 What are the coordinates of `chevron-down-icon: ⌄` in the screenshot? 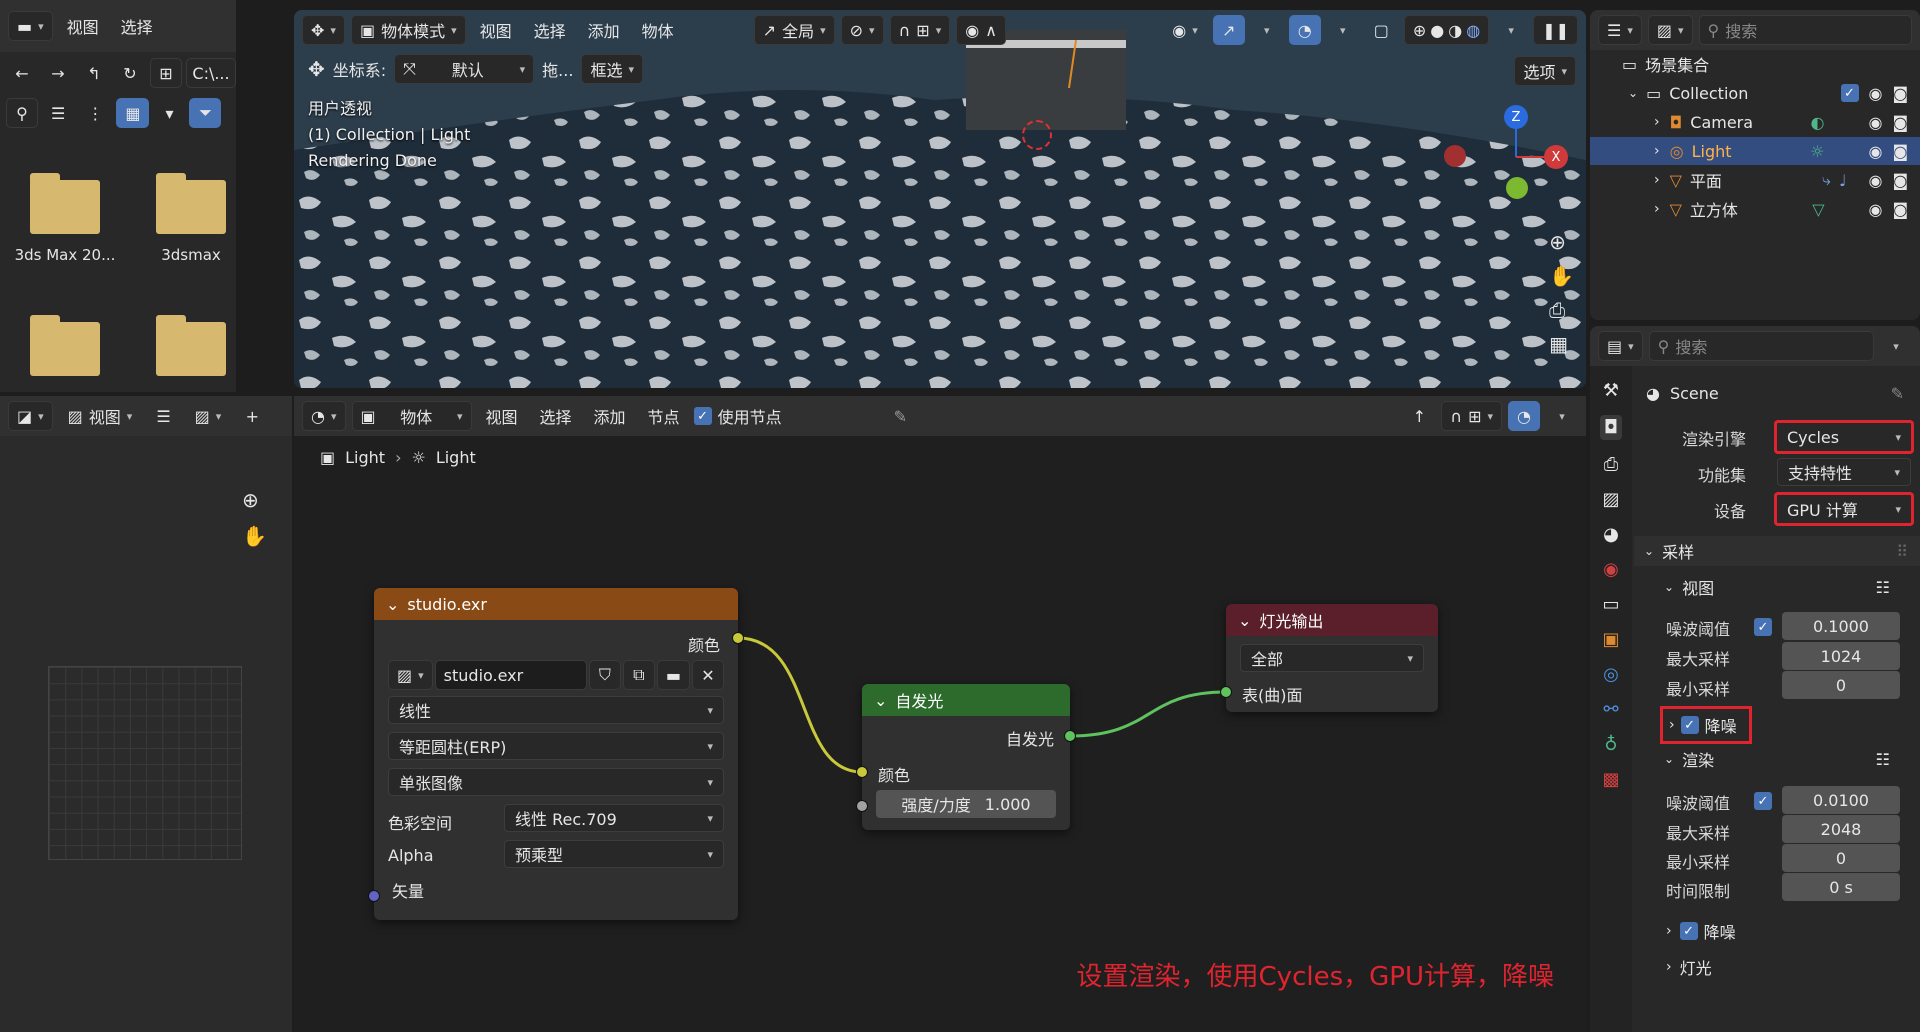 It's located at (1633, 93).